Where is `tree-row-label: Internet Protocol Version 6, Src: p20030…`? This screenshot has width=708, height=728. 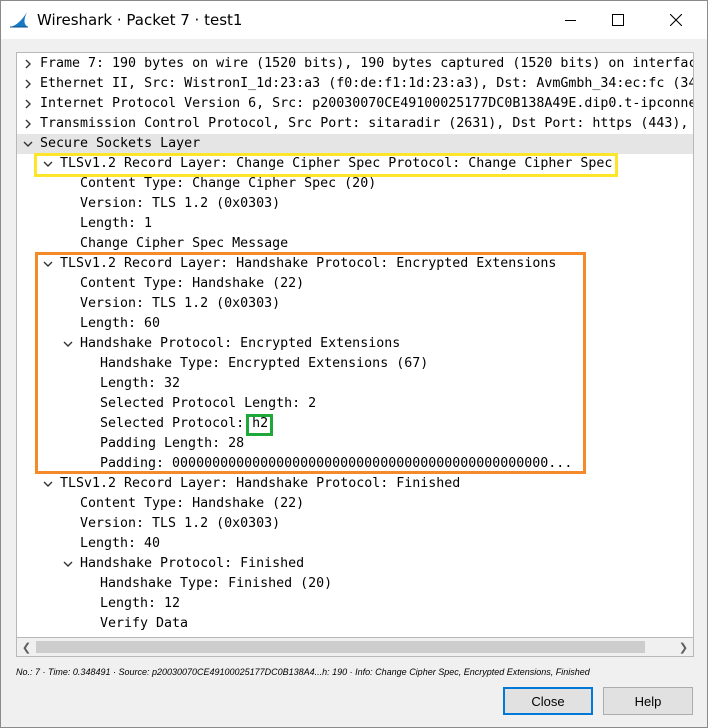
tree-row-label: Internet Protocol Version 6, Src: p20030… is located at coordinates (367, 103).